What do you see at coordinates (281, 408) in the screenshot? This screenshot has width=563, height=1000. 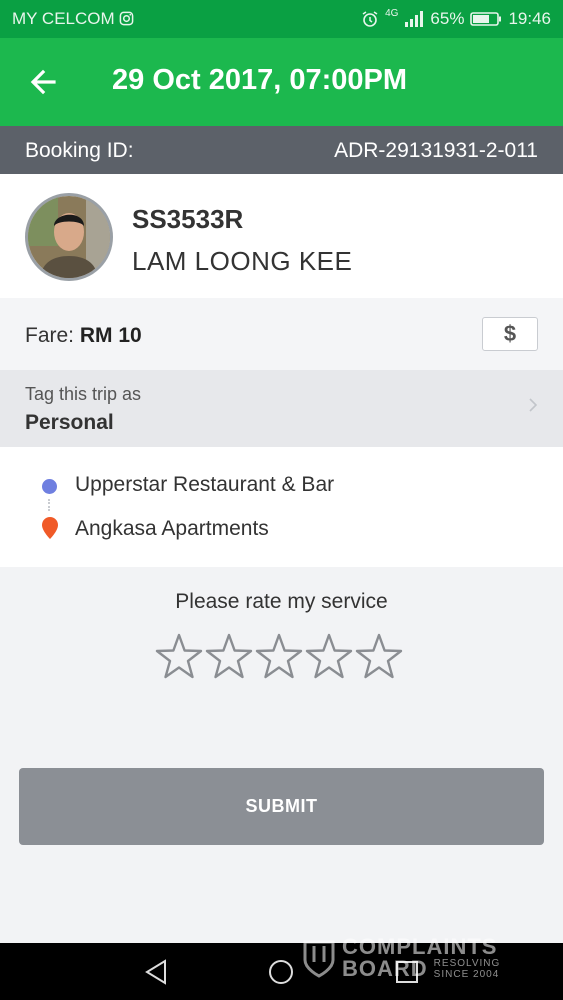 I see `trip-tag-selector: Tag this trip as Personal` at bounding box center [281, 408].